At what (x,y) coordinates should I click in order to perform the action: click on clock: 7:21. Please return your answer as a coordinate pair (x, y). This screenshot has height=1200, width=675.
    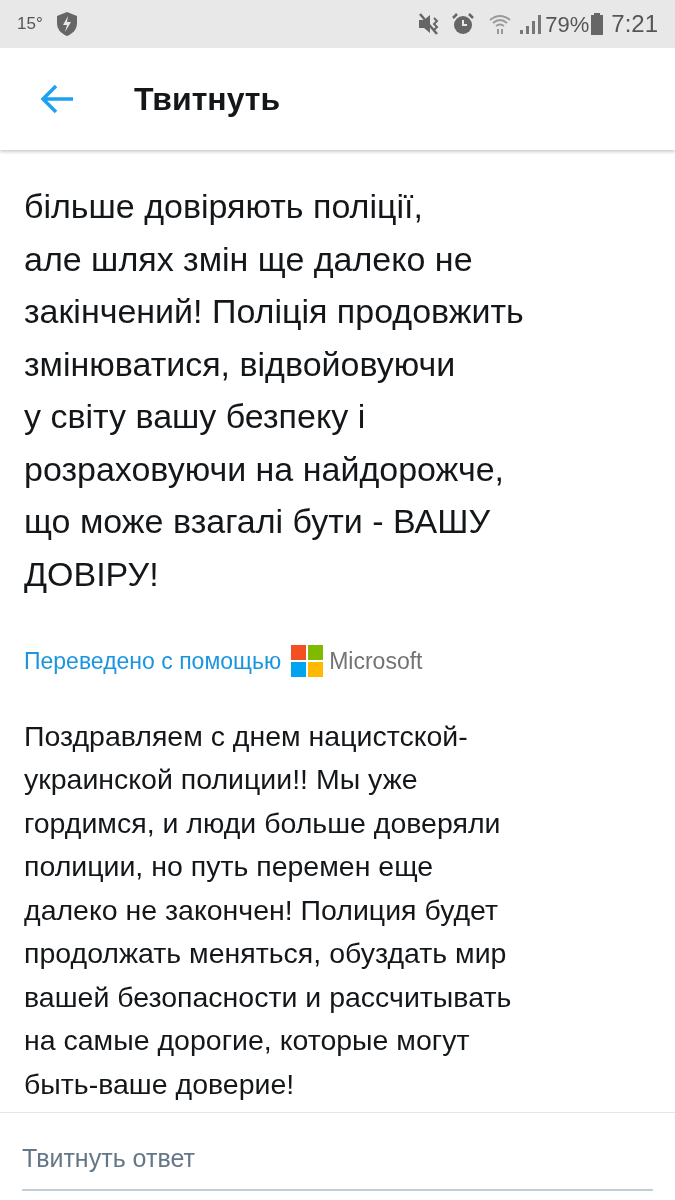
    Looking at the image, I should click on (634, 24).